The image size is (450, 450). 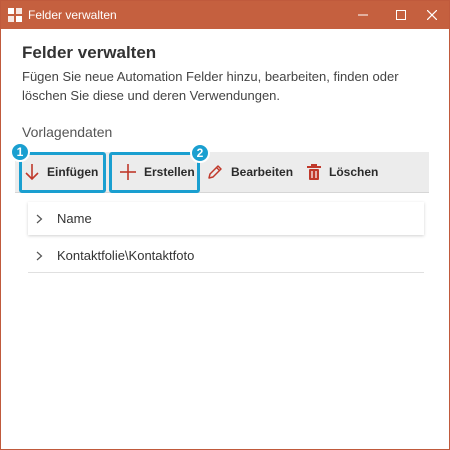 What do you see at coordinates (20, 152) in the screenshot?
I see `callout-badge-1: 1` at bounding box center [20, 152].